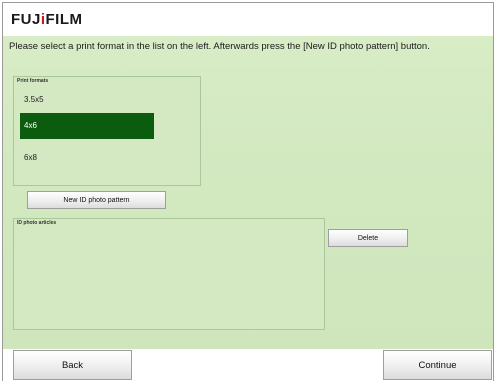 Image resolution: width=496 pixels, height=383 pixels. Describe the element at coordinates (368, 238) in the screenshot. I see `delete-button: Delete` at that location.